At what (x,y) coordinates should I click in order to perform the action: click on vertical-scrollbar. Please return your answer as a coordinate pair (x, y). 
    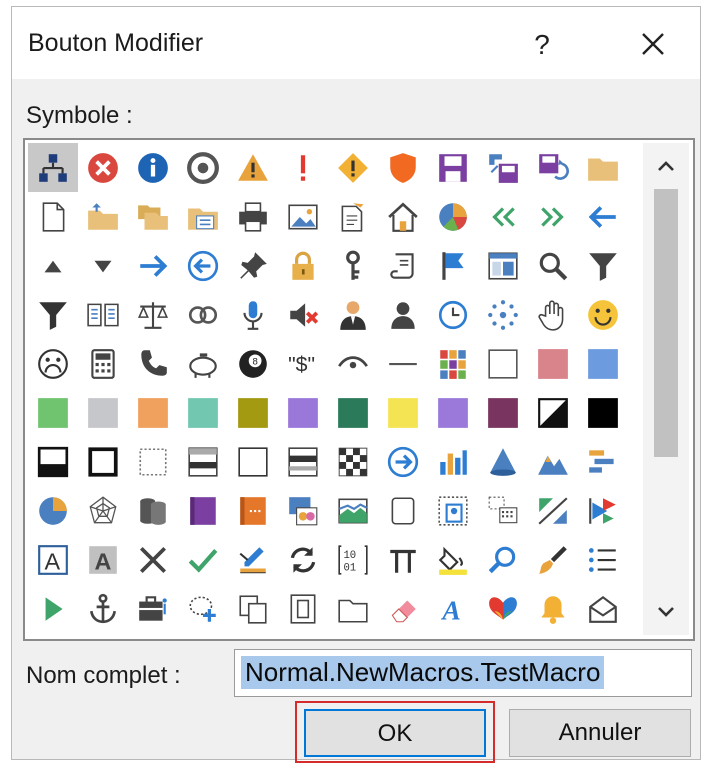
    Looking at the image, I should click on (666, 389).